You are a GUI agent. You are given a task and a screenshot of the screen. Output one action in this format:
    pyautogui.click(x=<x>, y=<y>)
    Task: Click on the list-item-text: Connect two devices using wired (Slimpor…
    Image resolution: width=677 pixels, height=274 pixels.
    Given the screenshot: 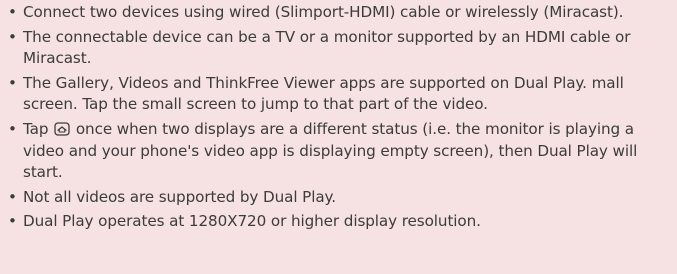 What is the action you would take?
    pyautogui.click(x=323, y=12)
    